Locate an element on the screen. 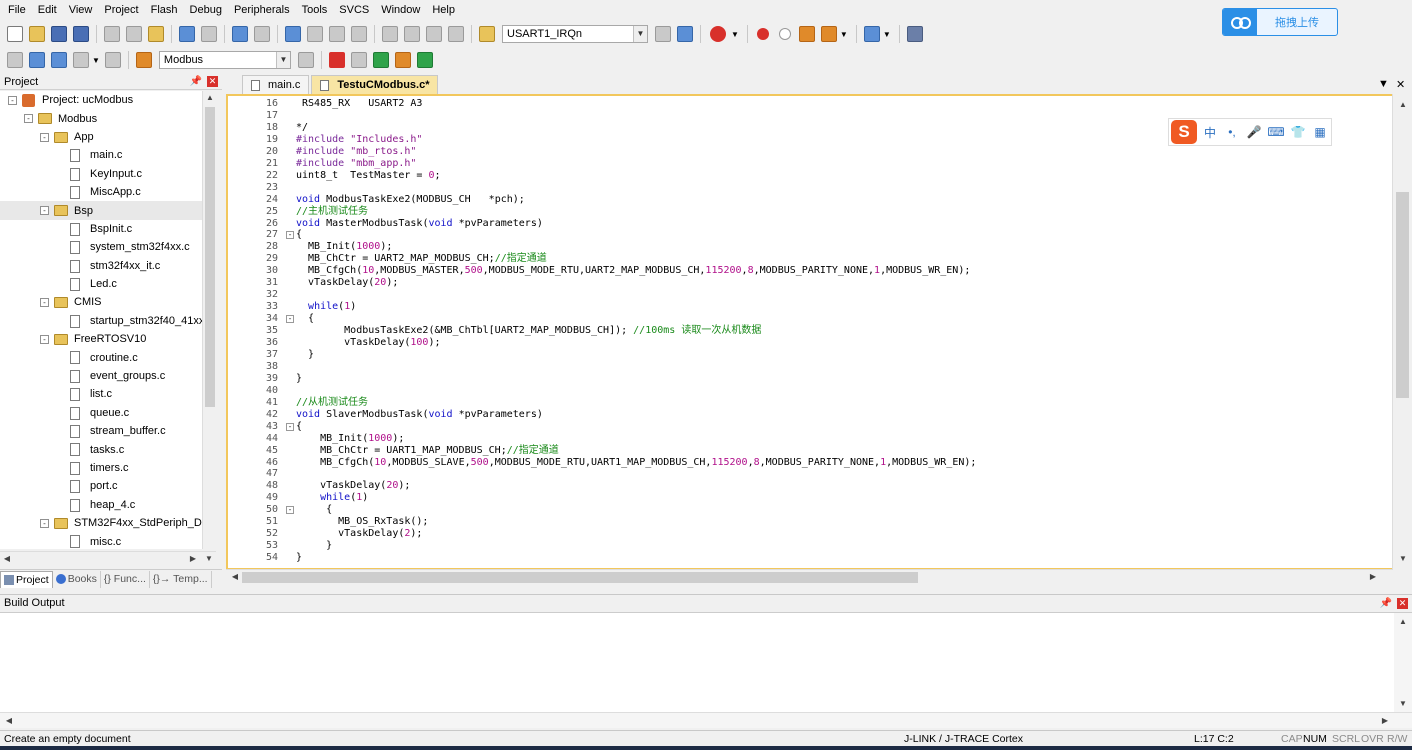 The width and height of the screenshot is (1412, 750). build-icon is located at coordinates (37, 60).